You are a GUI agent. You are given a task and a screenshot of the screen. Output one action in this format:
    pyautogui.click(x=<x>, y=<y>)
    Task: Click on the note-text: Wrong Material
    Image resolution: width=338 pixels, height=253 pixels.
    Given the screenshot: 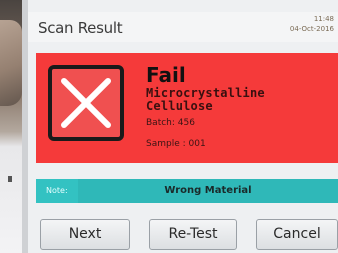 What is the action you would take?
    pyautogui.click(x=208, y=190)
    